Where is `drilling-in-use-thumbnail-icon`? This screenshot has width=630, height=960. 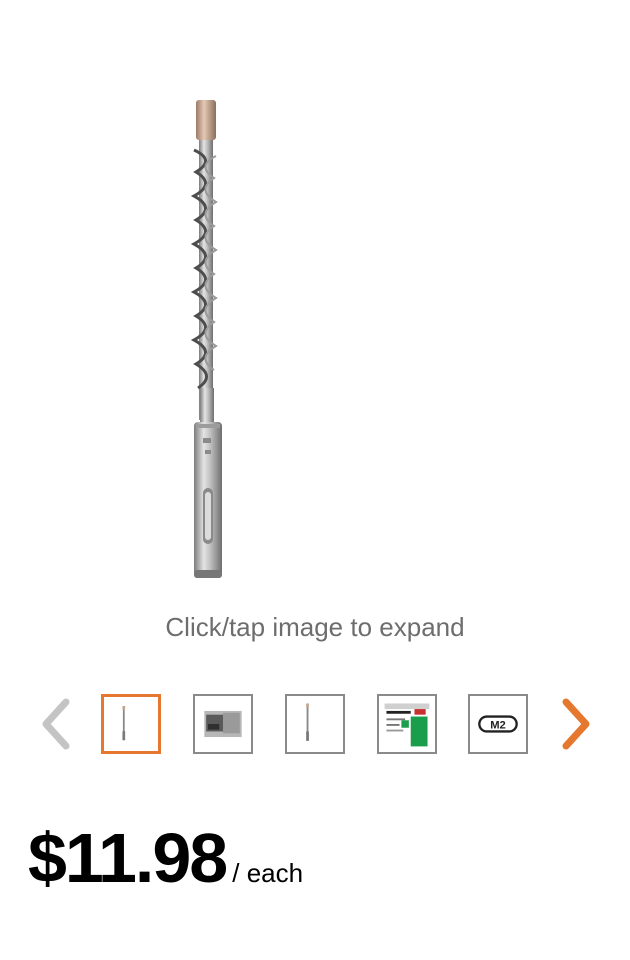 drilling-in-use-thumbnail-icon is located at coordinates (223, 724).